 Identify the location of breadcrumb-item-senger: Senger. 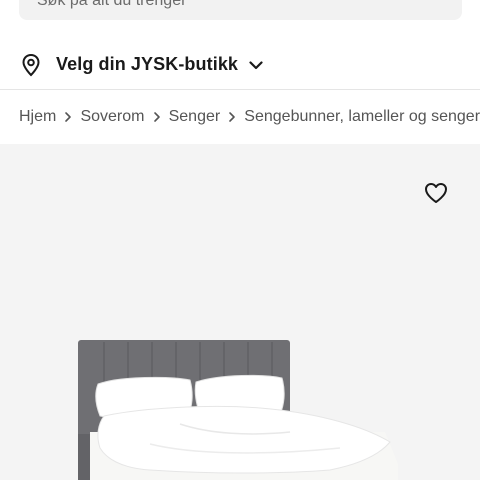
(195, 117).